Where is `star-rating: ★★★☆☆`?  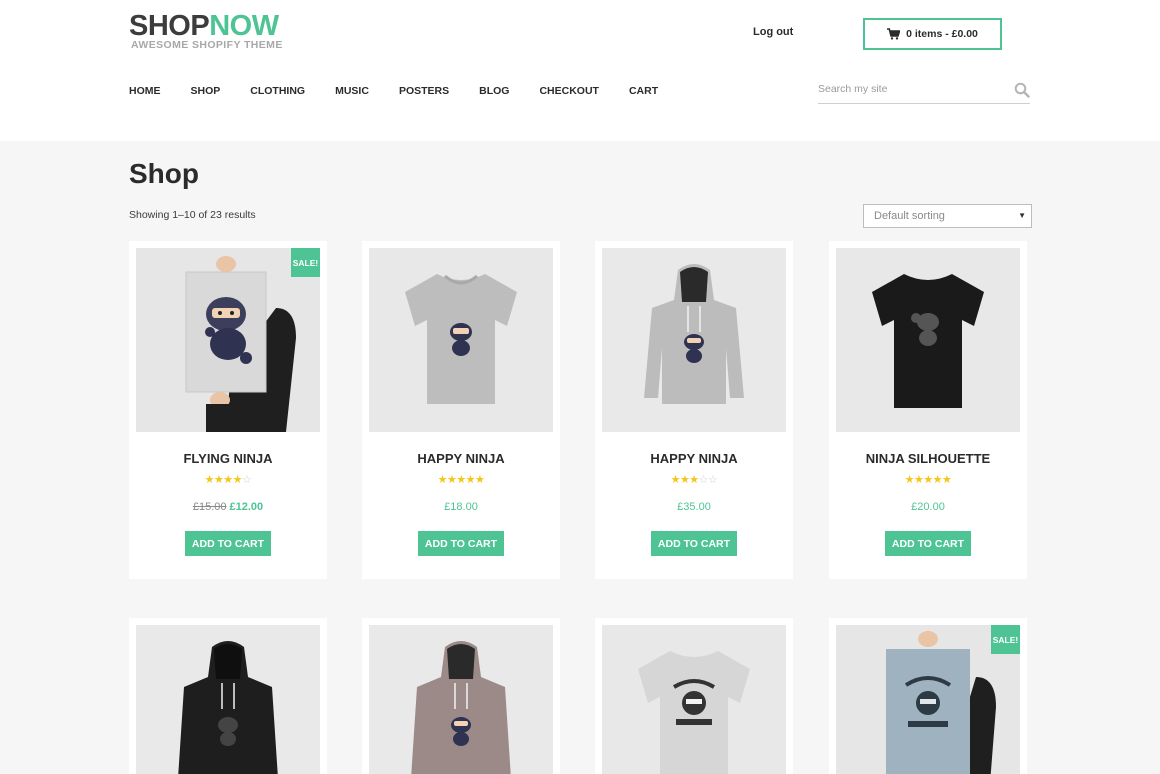
star-rating: ★★★☆☆ is located at coordinates (694, 479).